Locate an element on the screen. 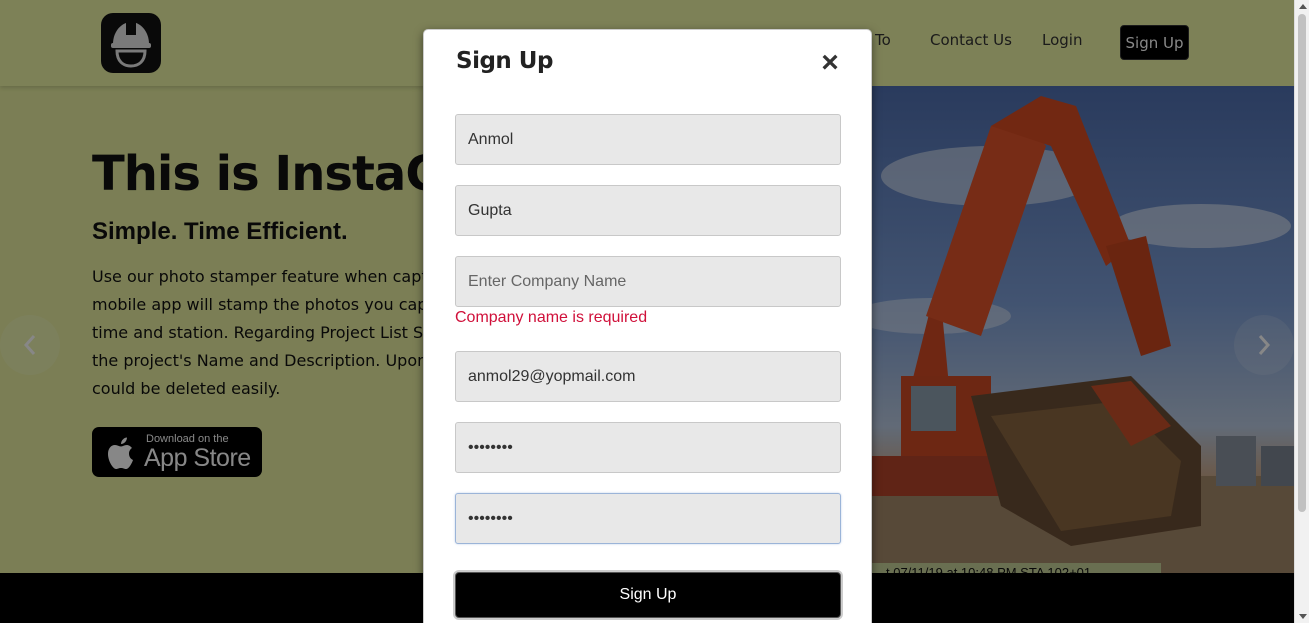 The height and width of the screenshot is (623, 1309). close-icon: × is located at coordinates (830, 63).